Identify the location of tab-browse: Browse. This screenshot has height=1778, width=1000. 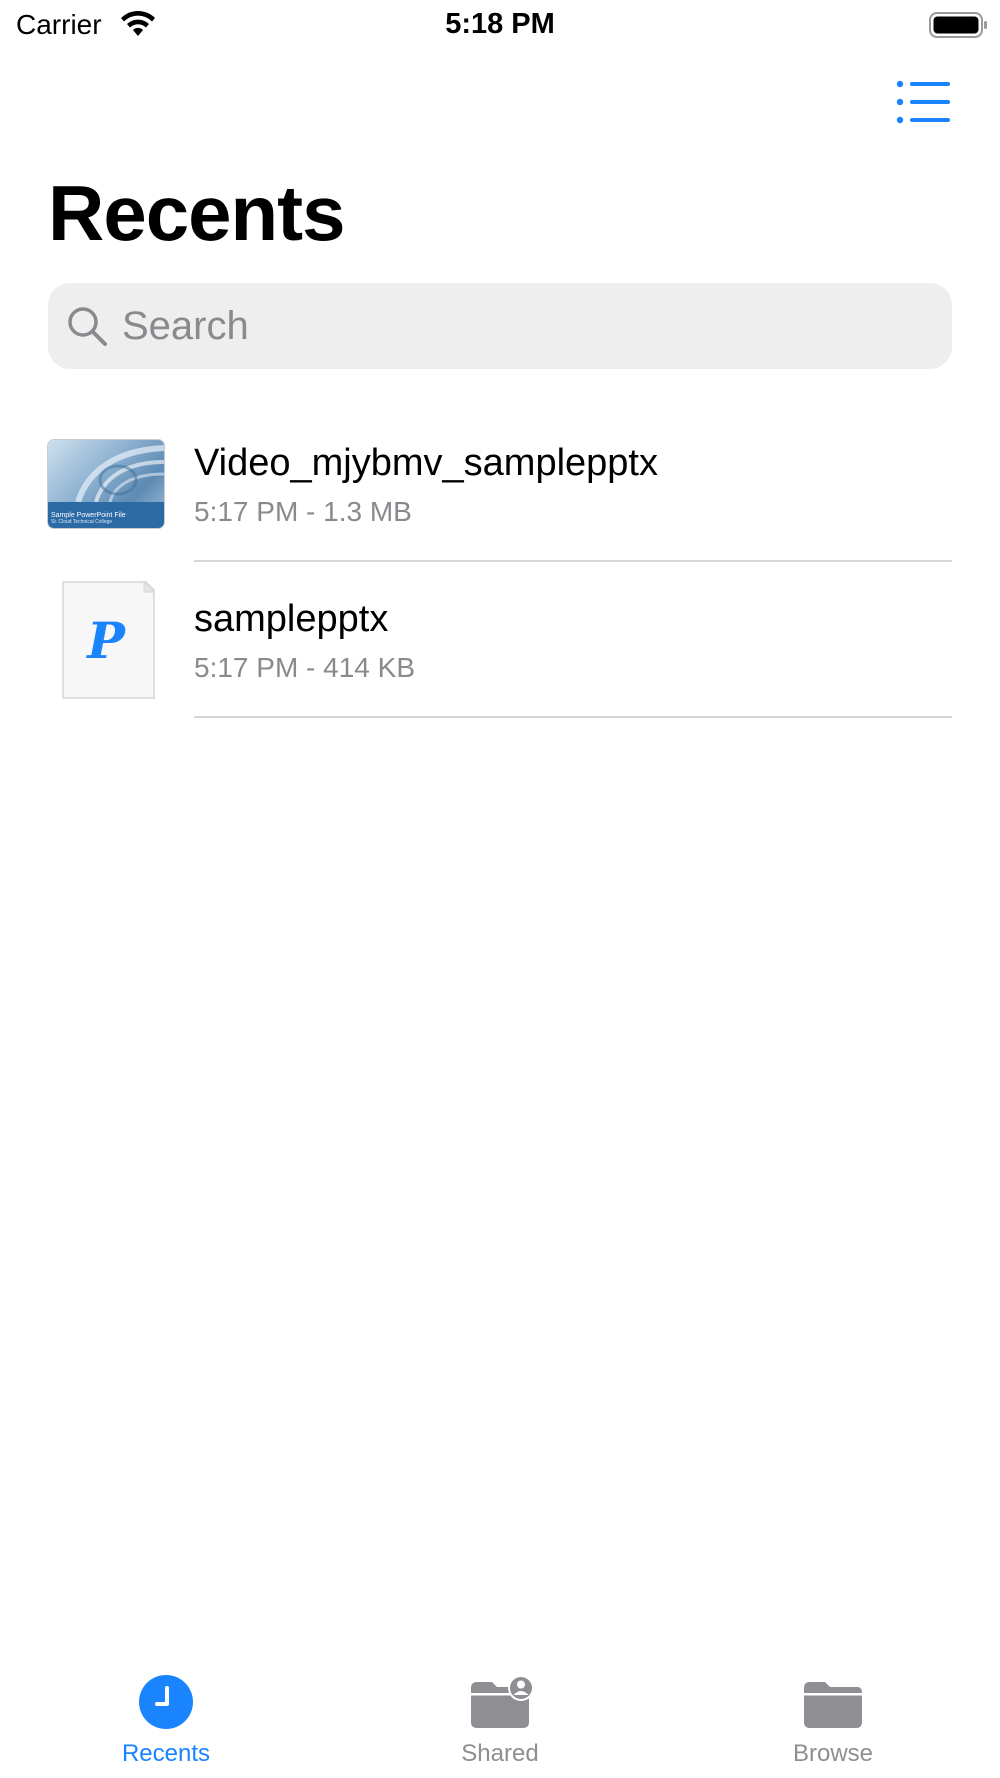
(833, 1719).